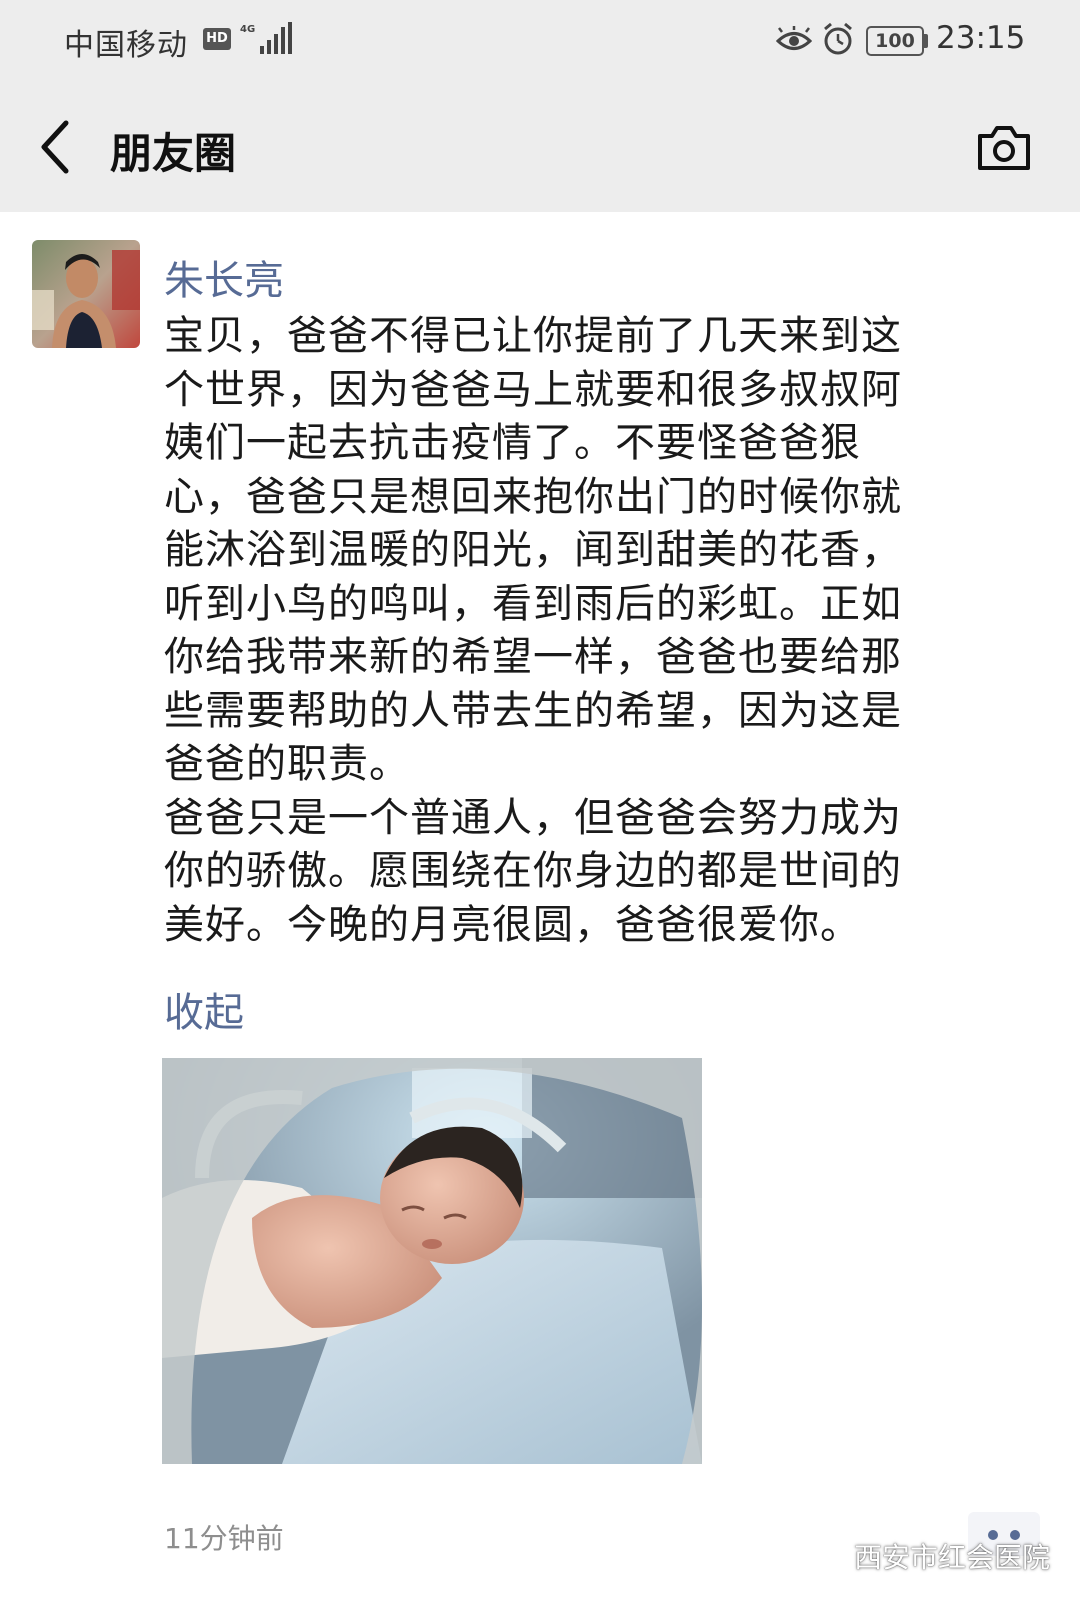 This screenshot has height=1601, width=1080. I want to click on collapse-link: 收起, so click(204, 1009).